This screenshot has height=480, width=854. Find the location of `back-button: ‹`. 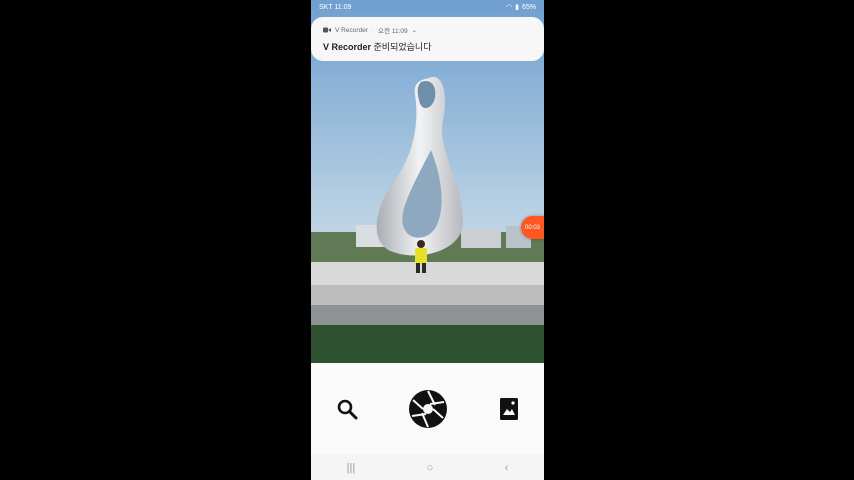

back-button: ‹ is located at coordinates (507, 468).